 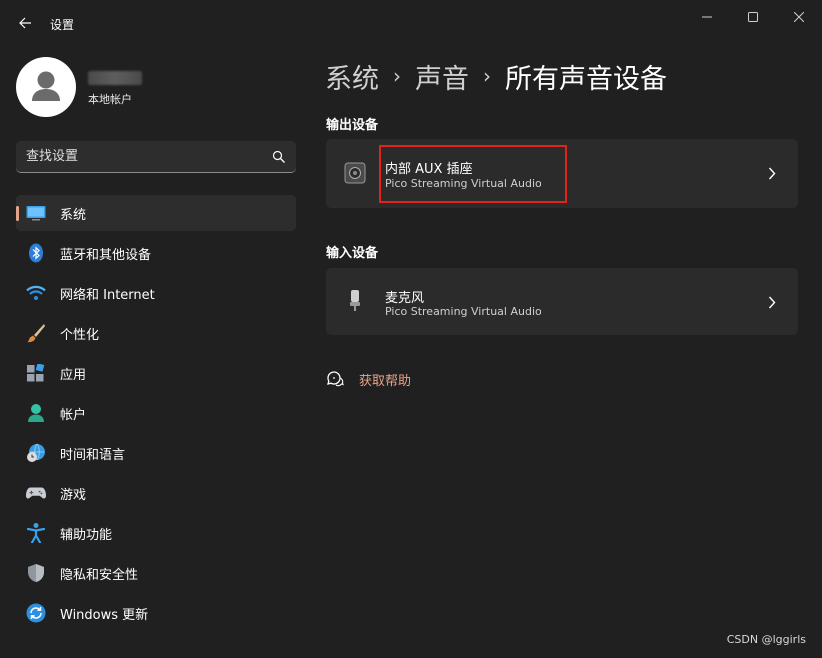 I want to click on close-button, so click(x=799, y=17).